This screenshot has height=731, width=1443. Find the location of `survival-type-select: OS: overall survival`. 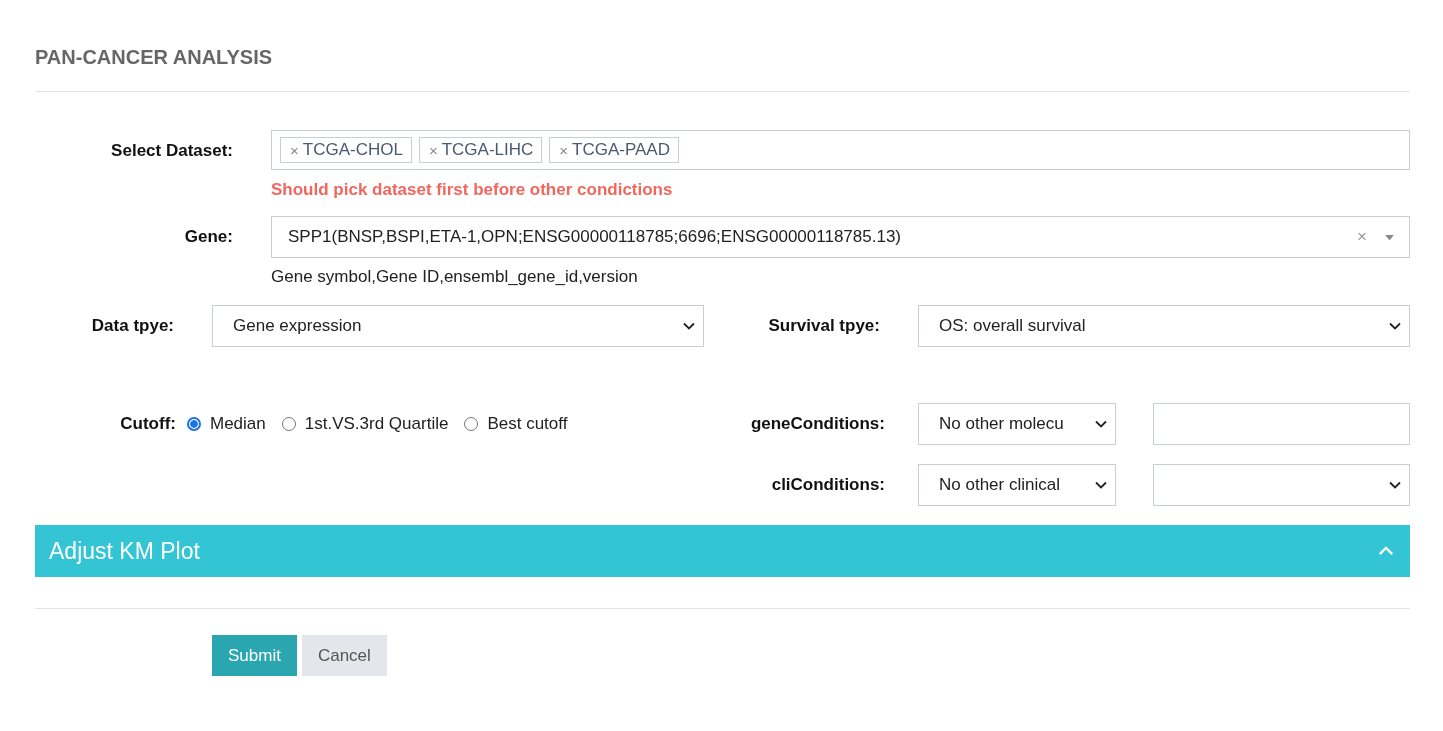

survival-type-select: OS: overall survival is located at coordinates (1164, 326).